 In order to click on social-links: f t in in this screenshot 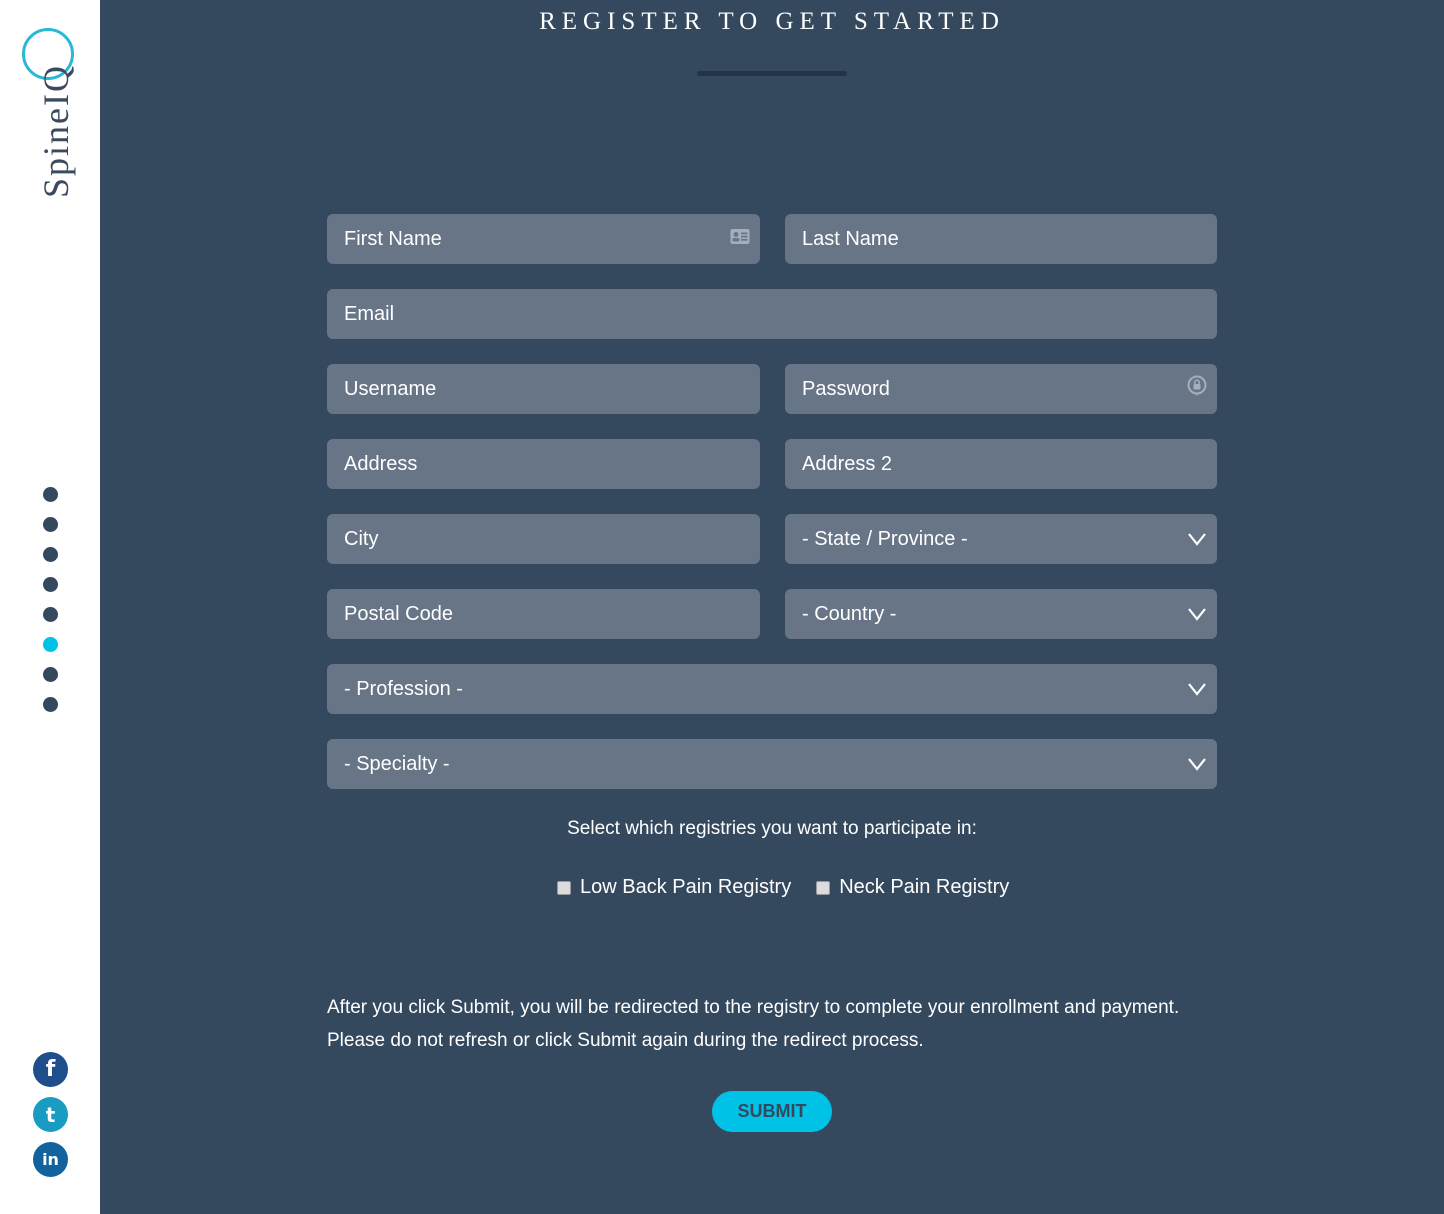, I will do `click(50, 1119)`.